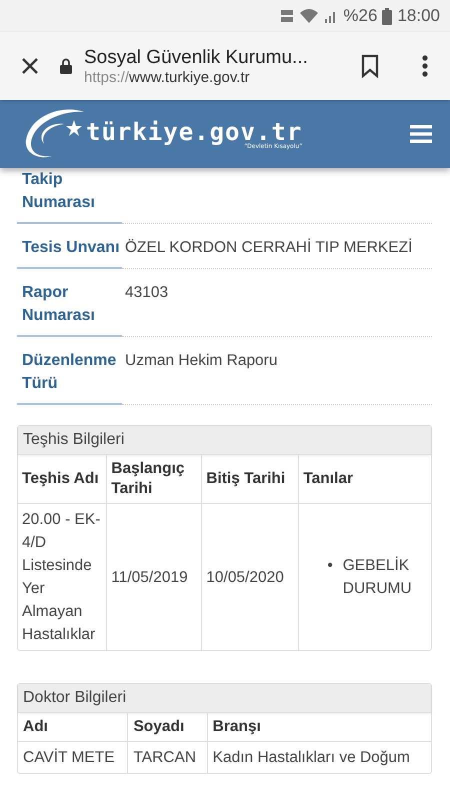 The height and width of the screenshot is (800, 450). Describe the element at coordinates (167, 77) in the screenshot. I see `page-url: https://www.turkiye.gov.tr` at that location.